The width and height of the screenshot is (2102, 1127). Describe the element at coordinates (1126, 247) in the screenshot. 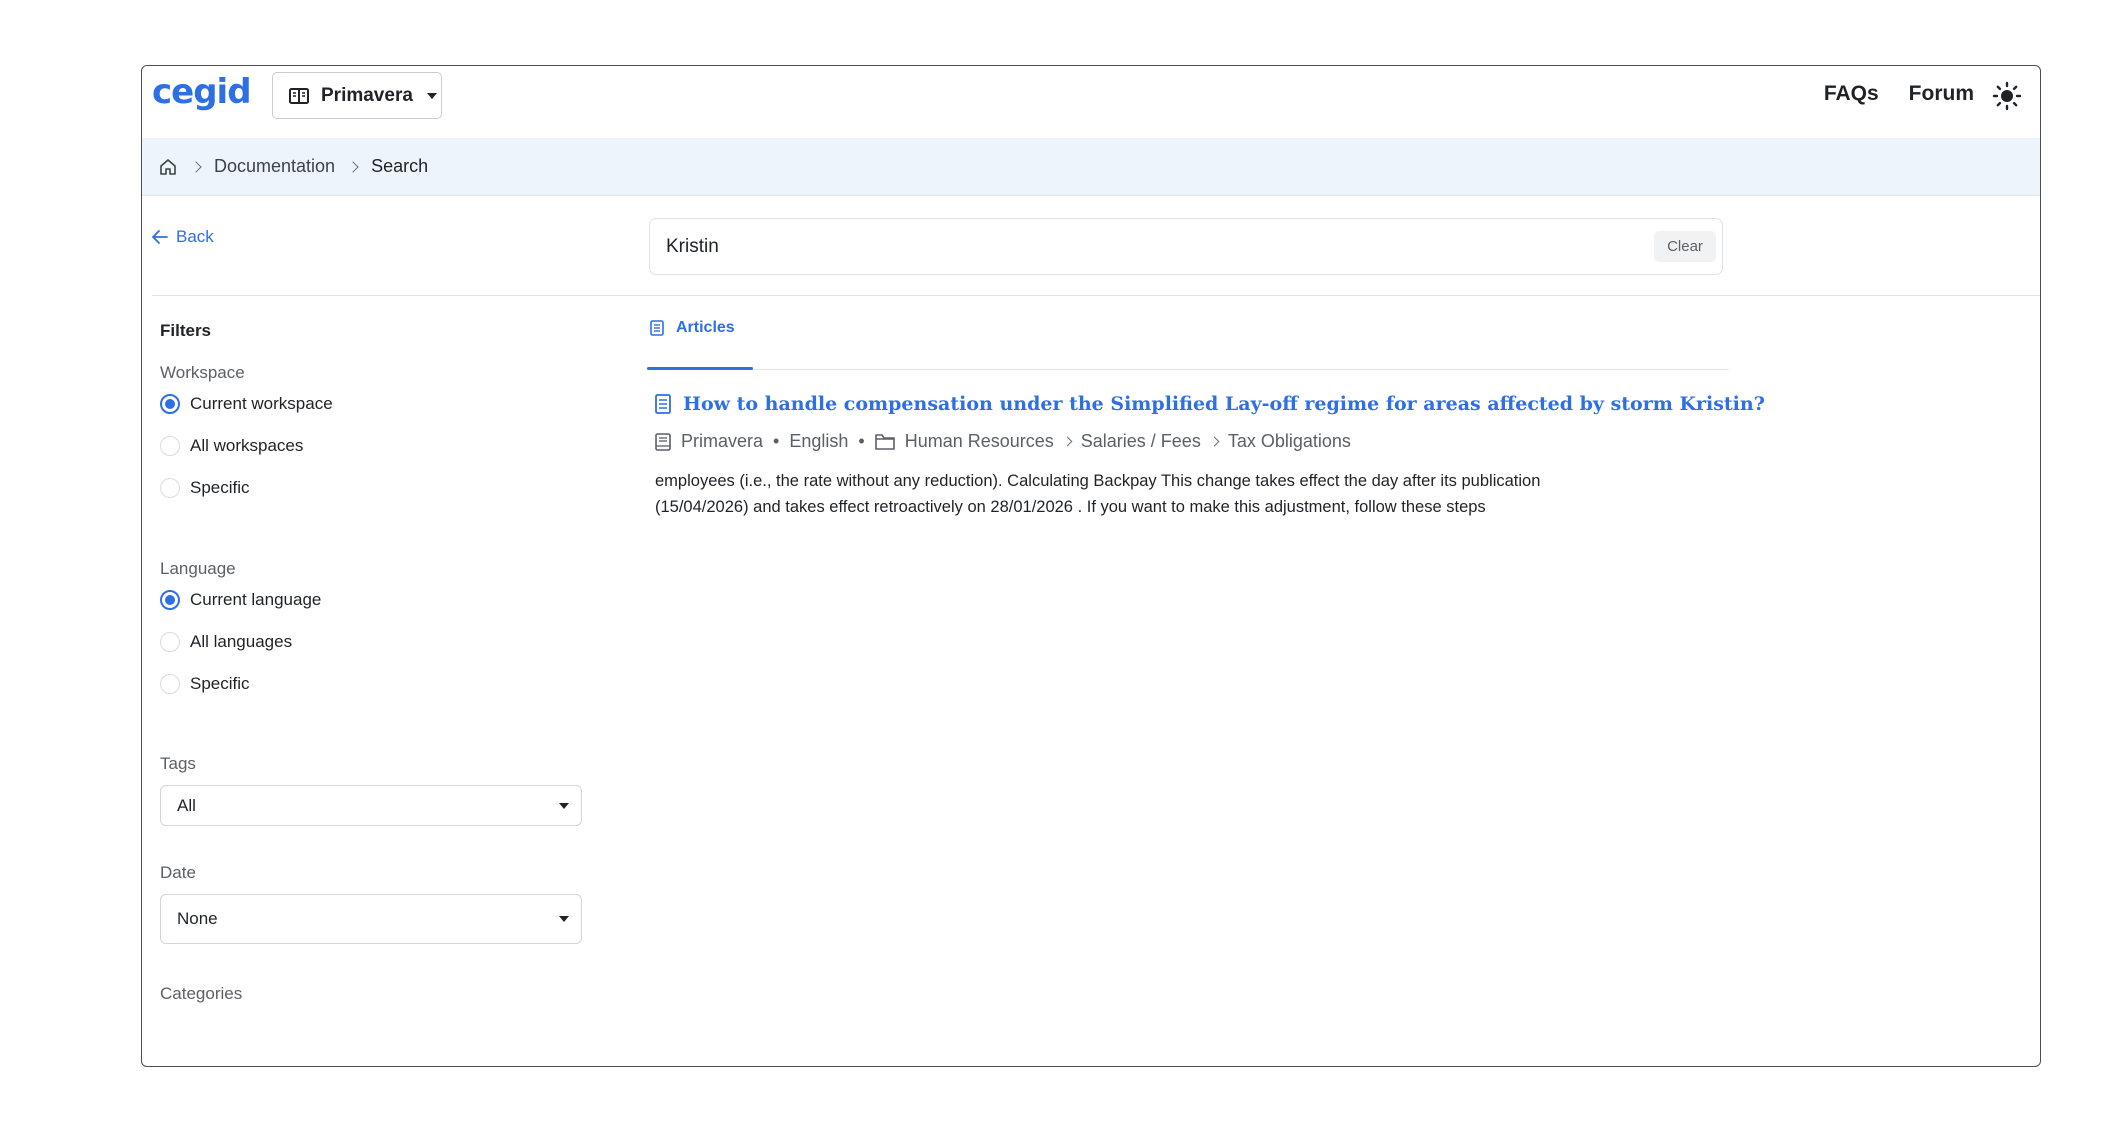

I see `search-input` at that location.